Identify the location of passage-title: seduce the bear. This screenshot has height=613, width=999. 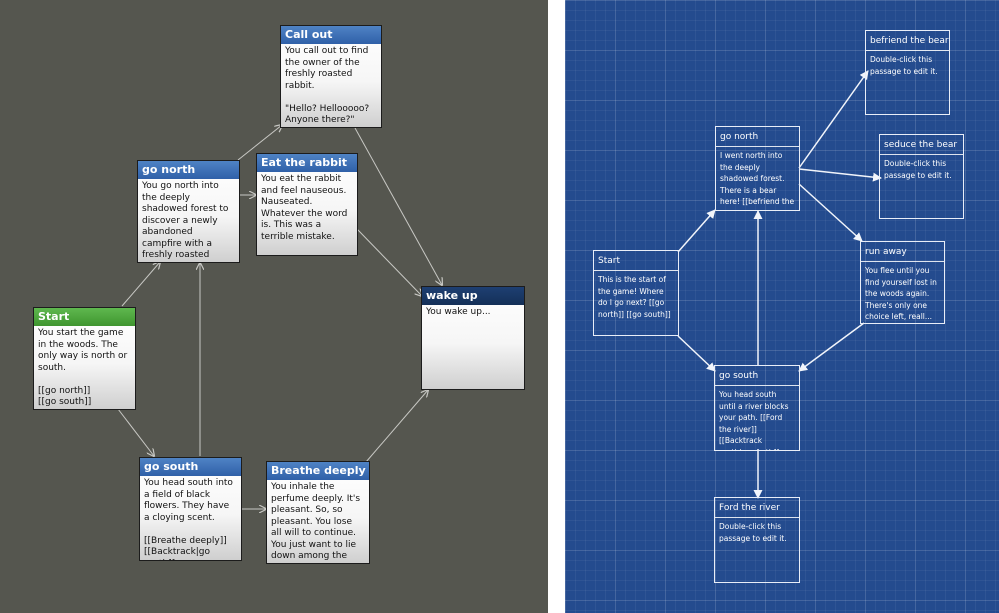
(921, 145).